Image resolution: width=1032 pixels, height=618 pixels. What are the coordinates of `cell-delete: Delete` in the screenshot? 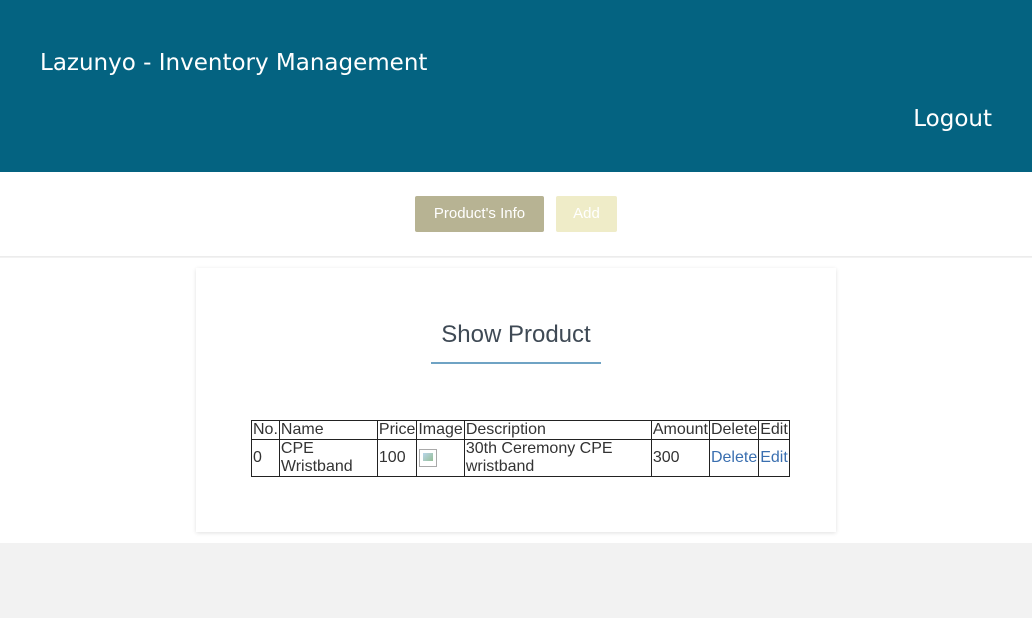 It's located at (734, 458).